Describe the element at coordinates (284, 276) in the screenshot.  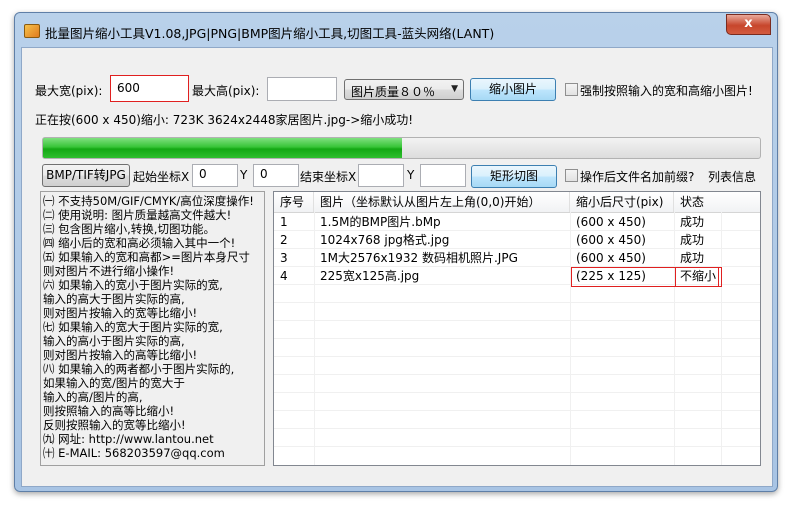
I see `cell-index: 4` at that location.